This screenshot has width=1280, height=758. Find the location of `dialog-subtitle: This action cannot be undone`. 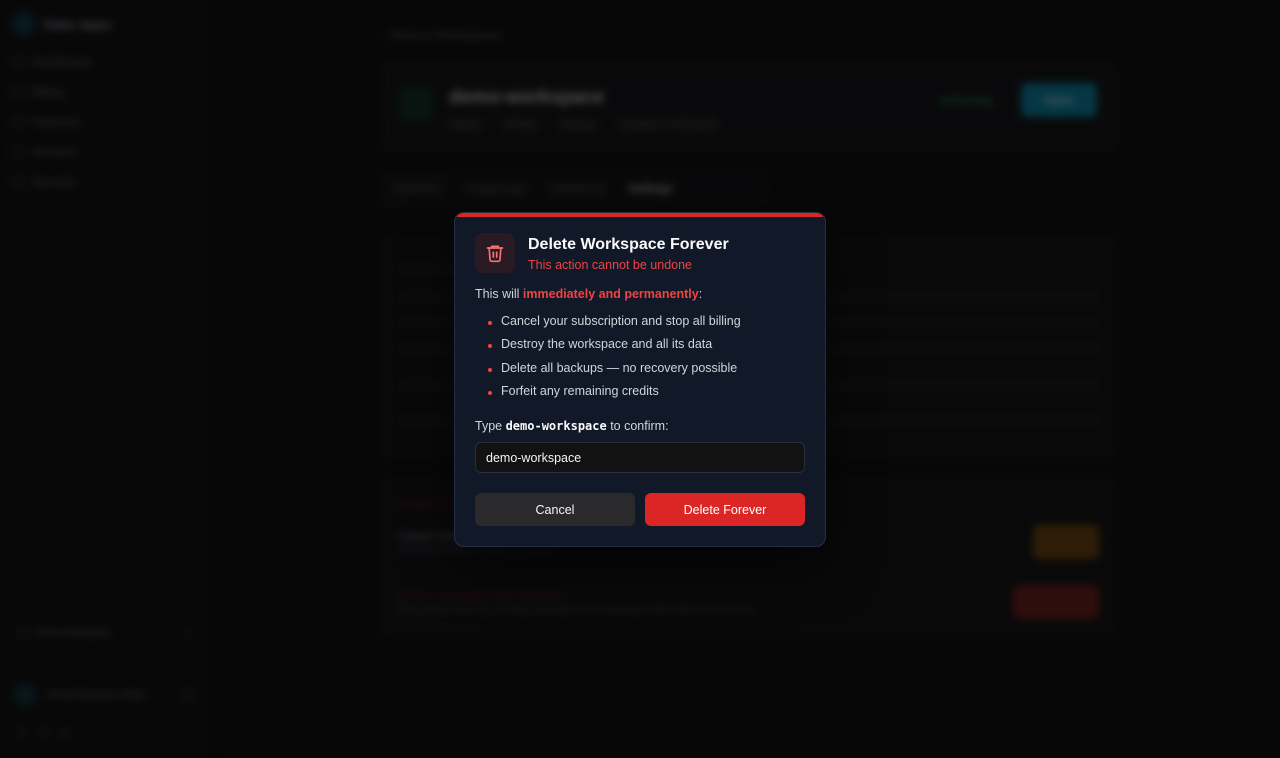

dialog-subtitle: This action cannot be undone is located at coordinates (610, 265).